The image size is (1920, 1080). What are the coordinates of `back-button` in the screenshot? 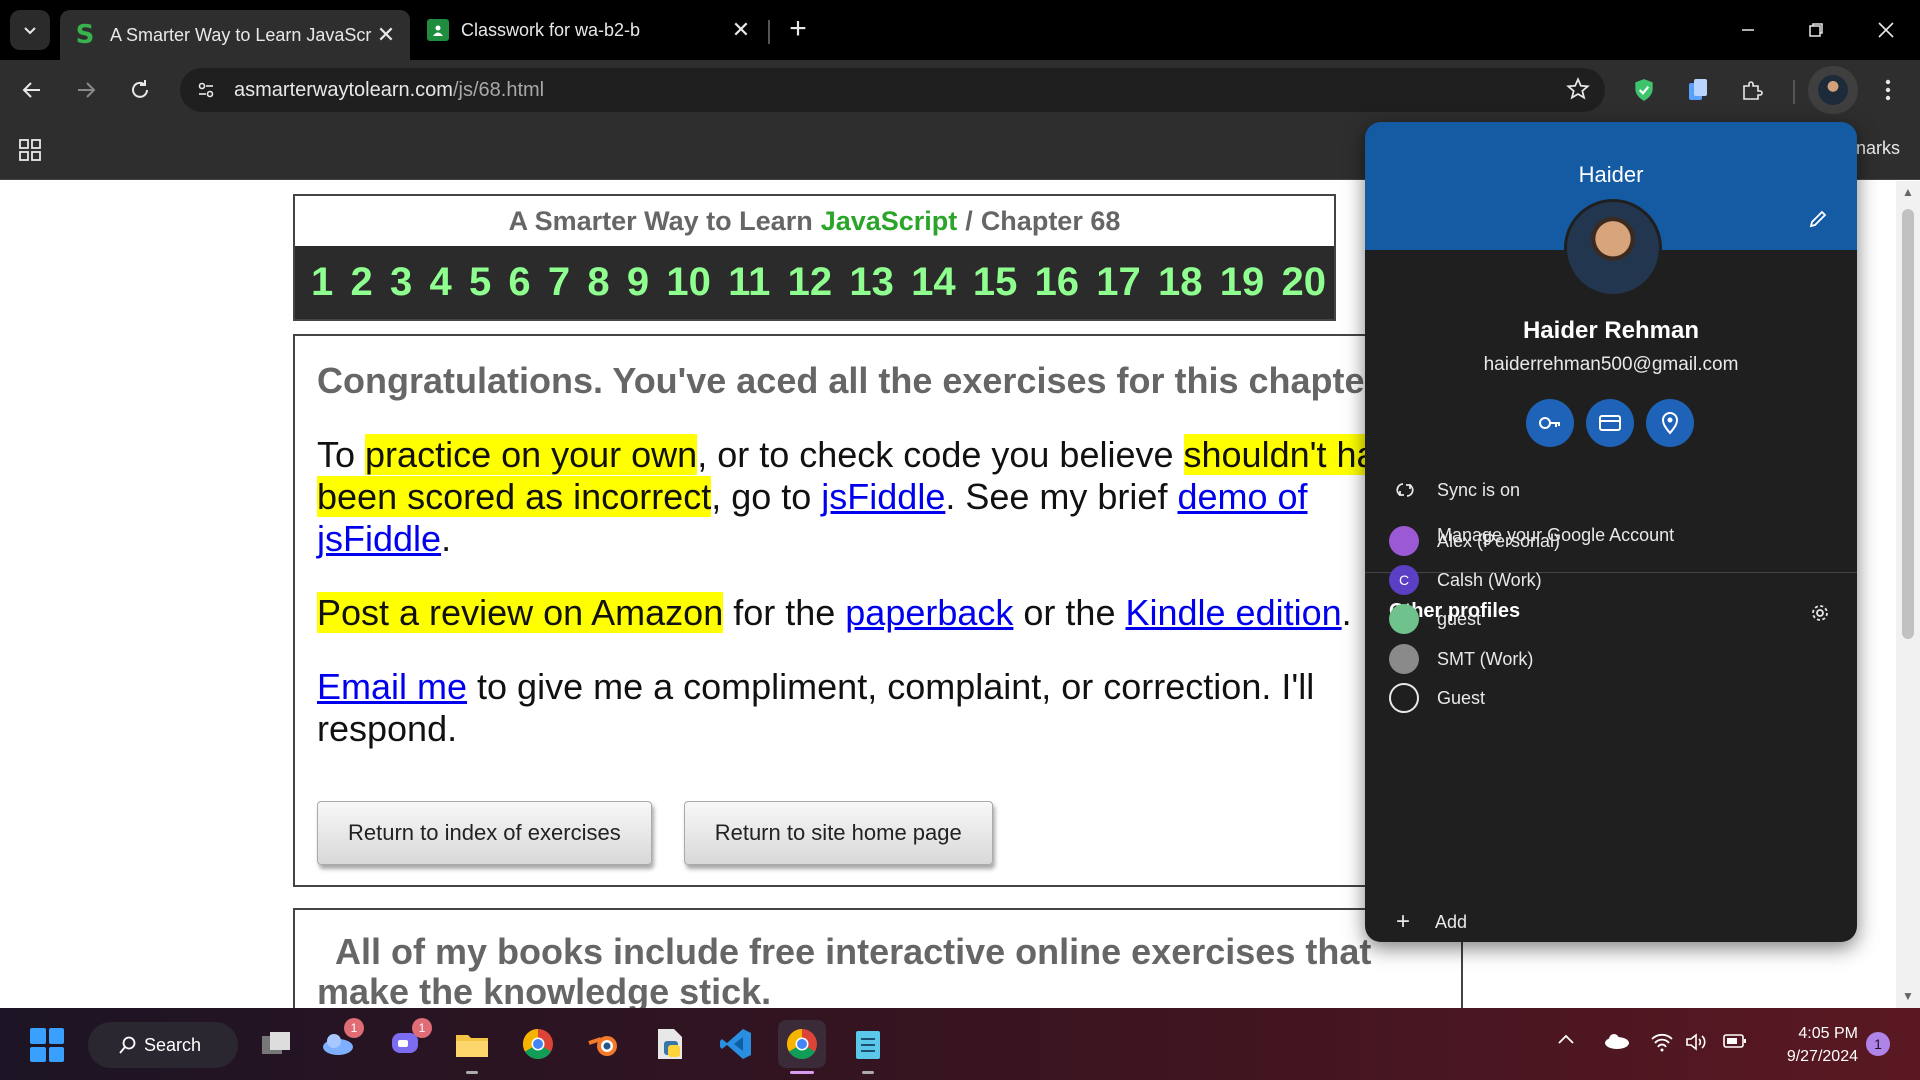 It's located at (32, 90).